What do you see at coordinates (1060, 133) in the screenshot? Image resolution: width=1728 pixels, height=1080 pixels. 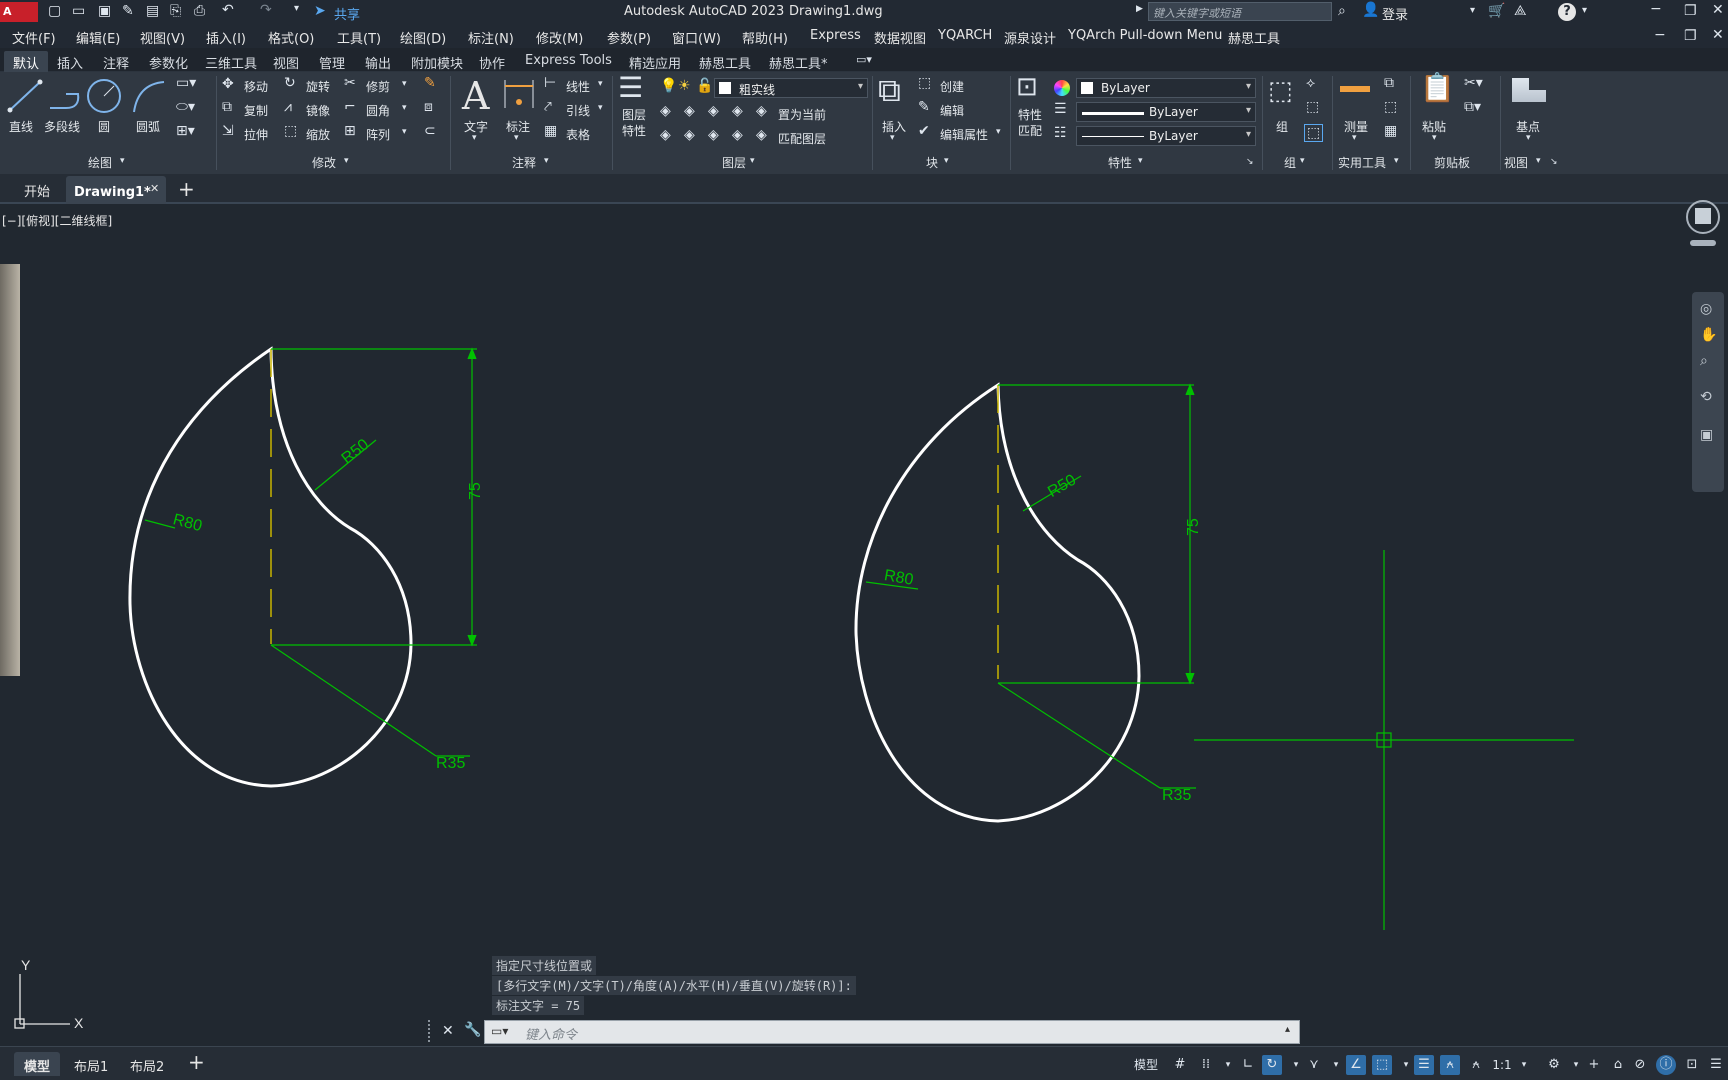 I see `linetype-icon: ☷` at bounding box center [1060, 133].